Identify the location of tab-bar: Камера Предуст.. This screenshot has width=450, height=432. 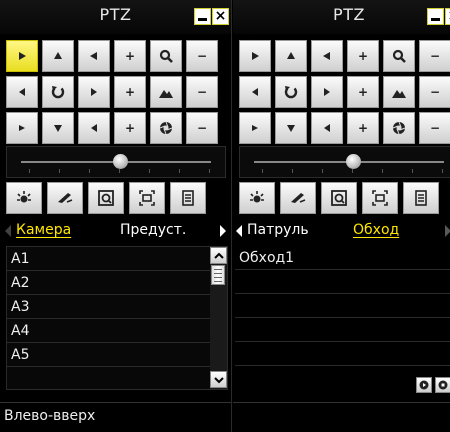
(115, 231).